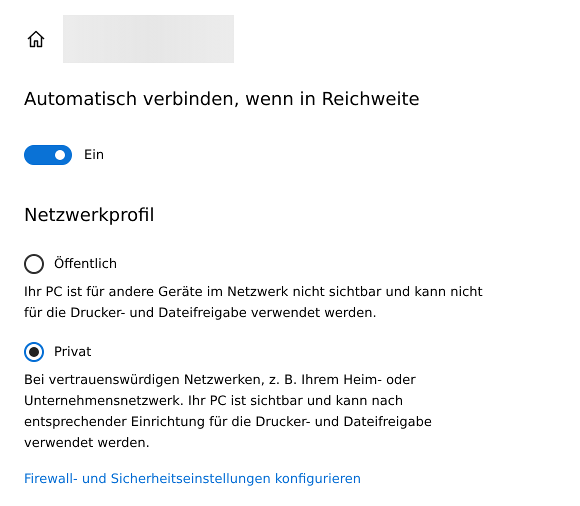 The width and height of the screenshot is (580, 506). I want to click on radio-label: Privat, so click(73, 352).